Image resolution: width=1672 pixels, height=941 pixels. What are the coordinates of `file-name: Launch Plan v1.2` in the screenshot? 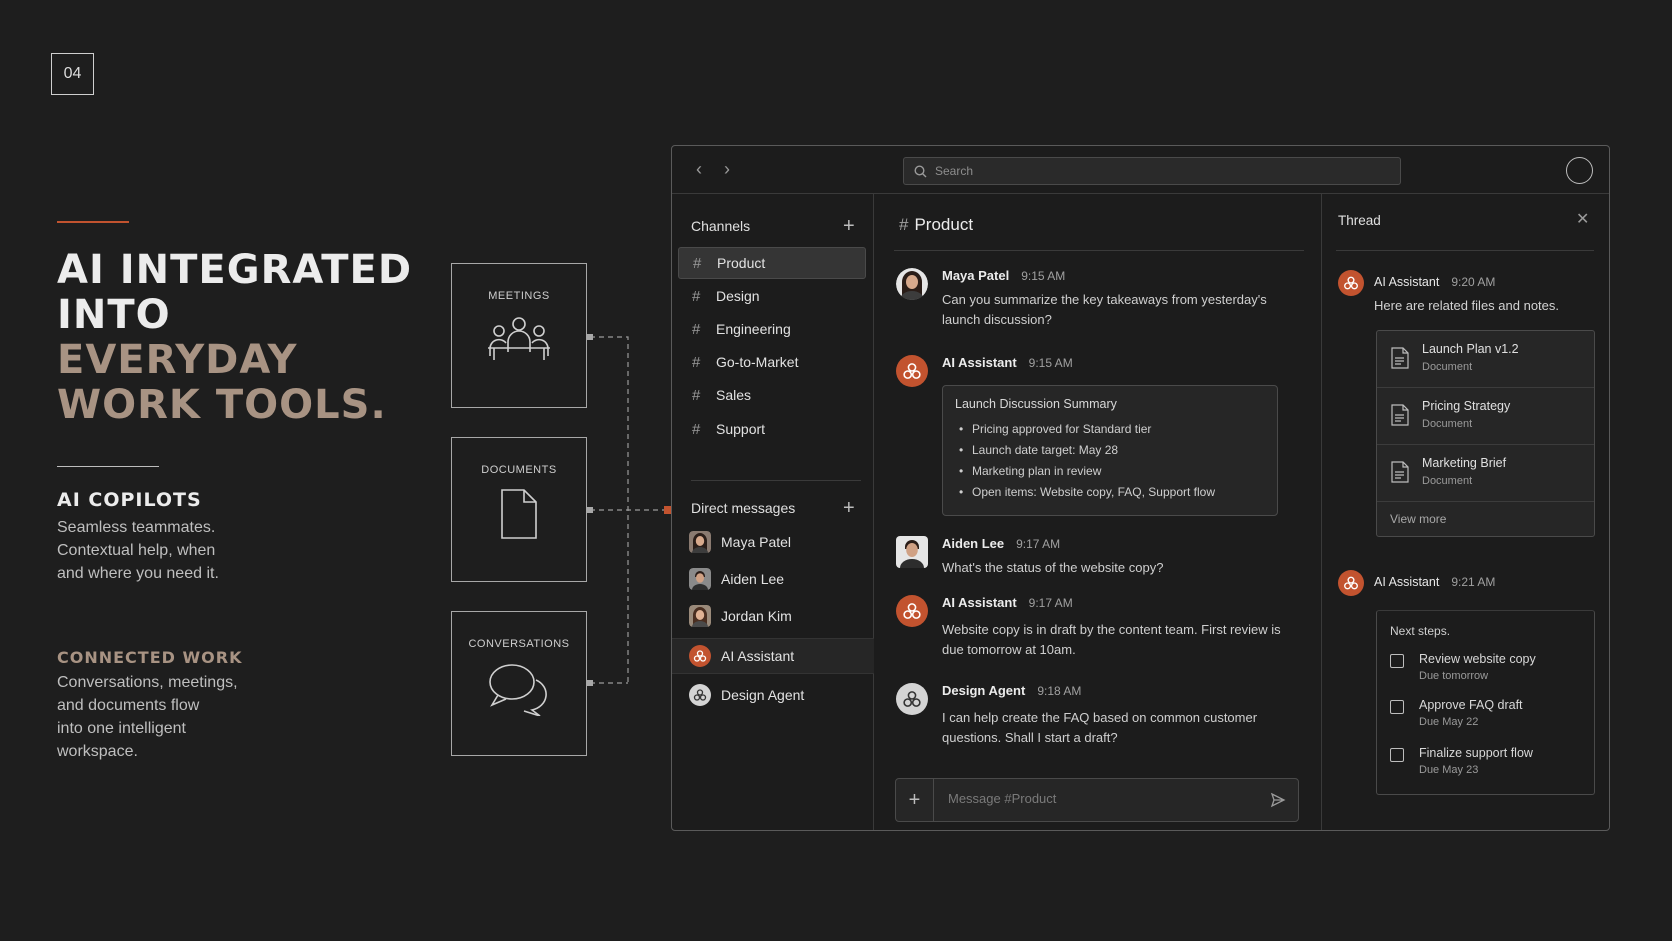 It's located at (1470, 349).